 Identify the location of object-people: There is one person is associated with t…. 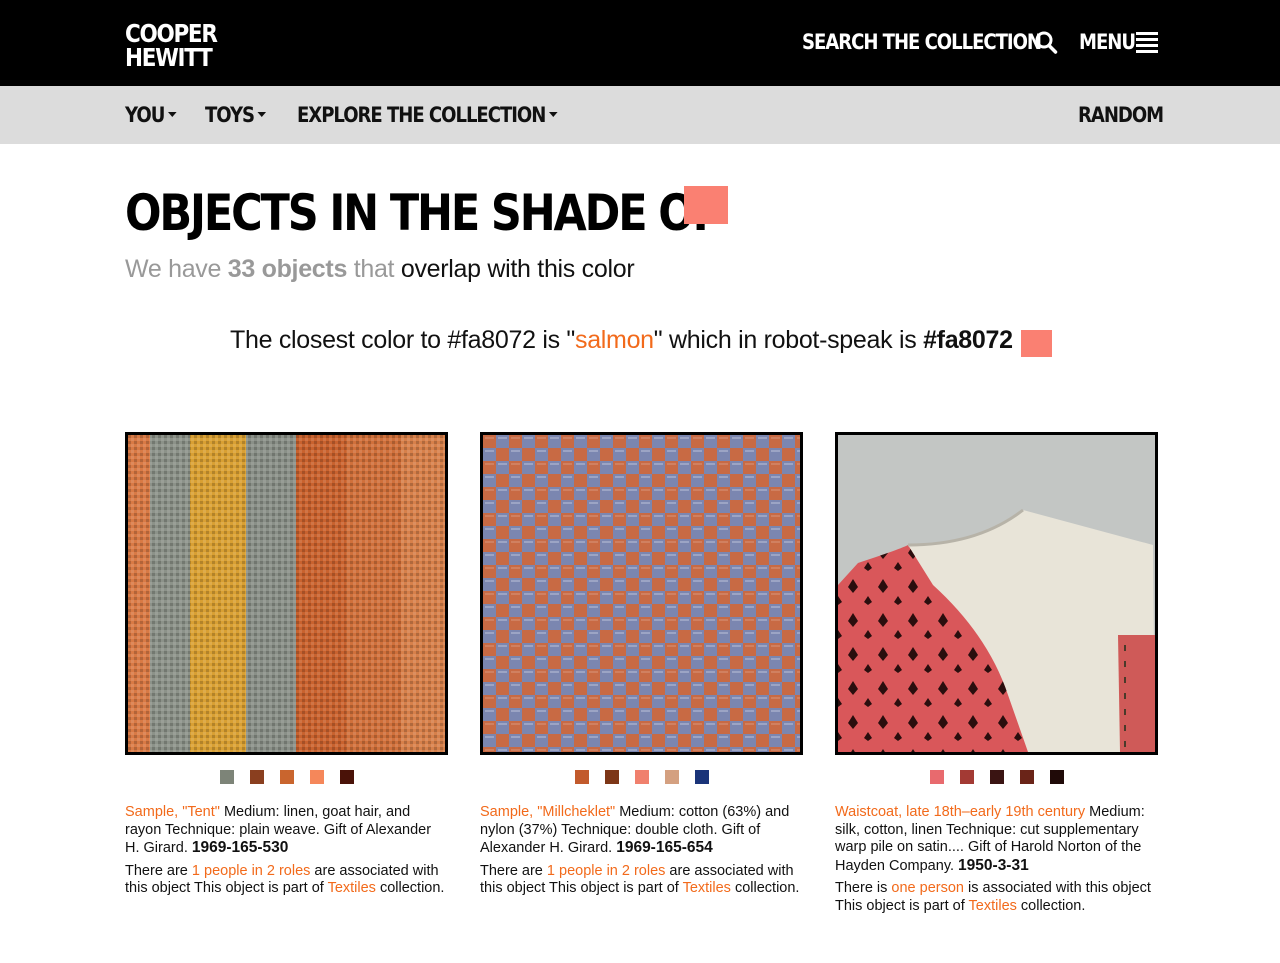
(996, 897).